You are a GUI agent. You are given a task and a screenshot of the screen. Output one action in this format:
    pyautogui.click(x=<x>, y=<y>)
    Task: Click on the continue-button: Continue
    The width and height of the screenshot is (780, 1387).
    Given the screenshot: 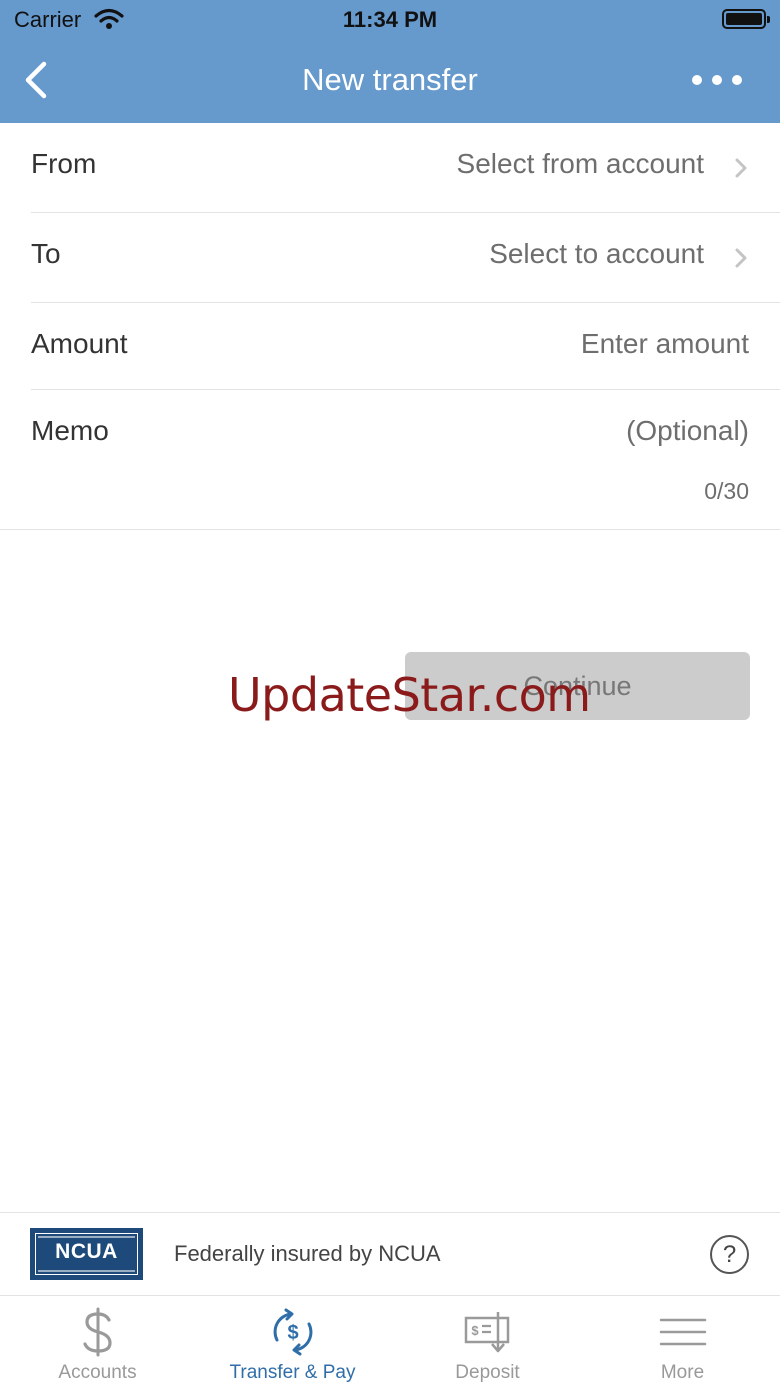 What is the action you would take?
    pyautogui.click(x=577, y=686)
    